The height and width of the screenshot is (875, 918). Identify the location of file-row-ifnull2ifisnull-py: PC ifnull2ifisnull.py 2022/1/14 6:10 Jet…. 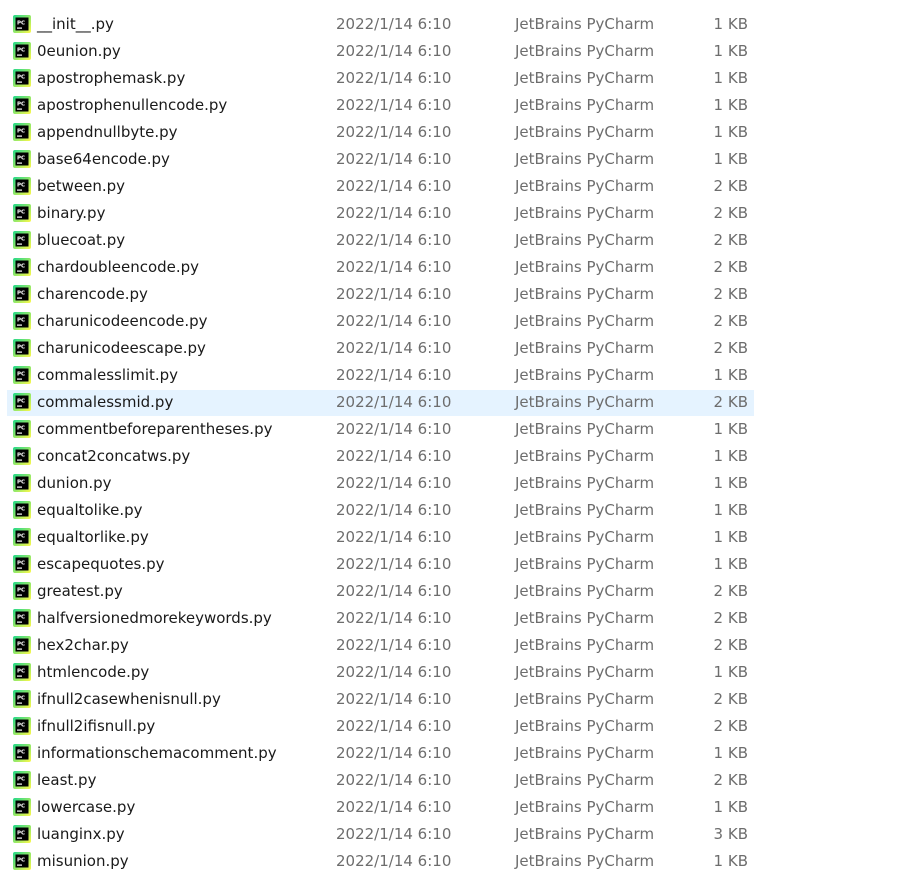
(380, 727).